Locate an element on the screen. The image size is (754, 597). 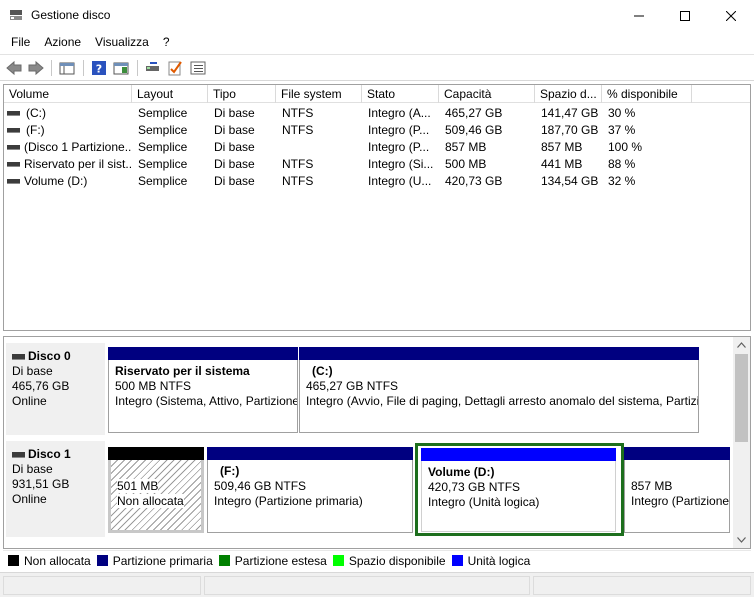
legend-item: Non allocata is located at coordinates (49, 561).